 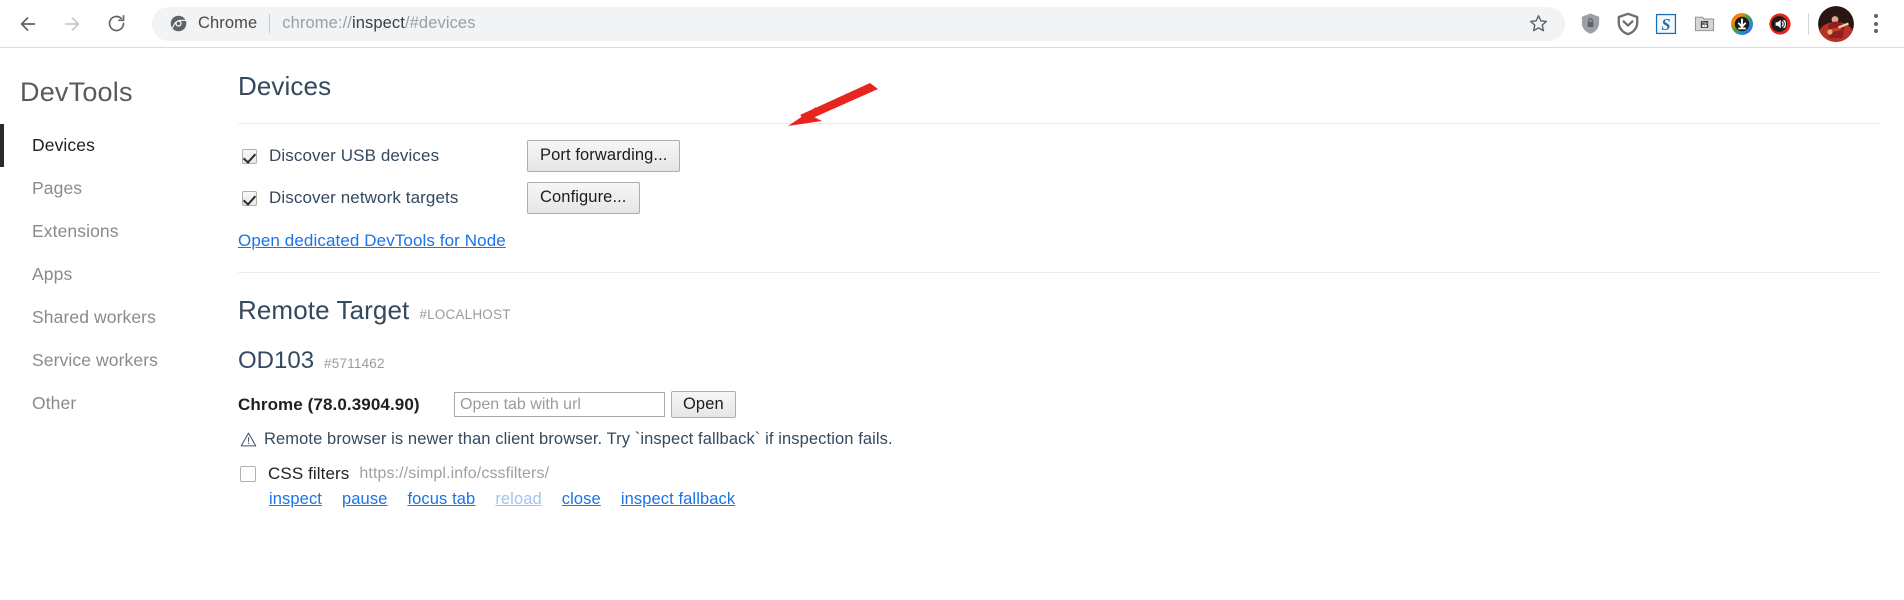 What do you see at coordinates (105, 188) in the screenshot?
I see `sidebar-item-pages: Pages` at bounding box center [105, 188].